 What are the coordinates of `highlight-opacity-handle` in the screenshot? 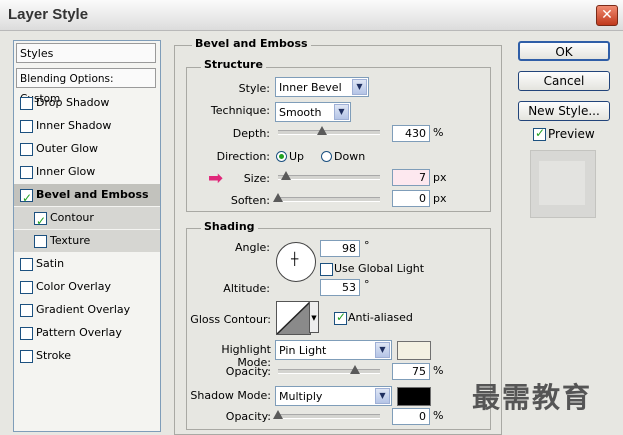 It's located at (355, 369).